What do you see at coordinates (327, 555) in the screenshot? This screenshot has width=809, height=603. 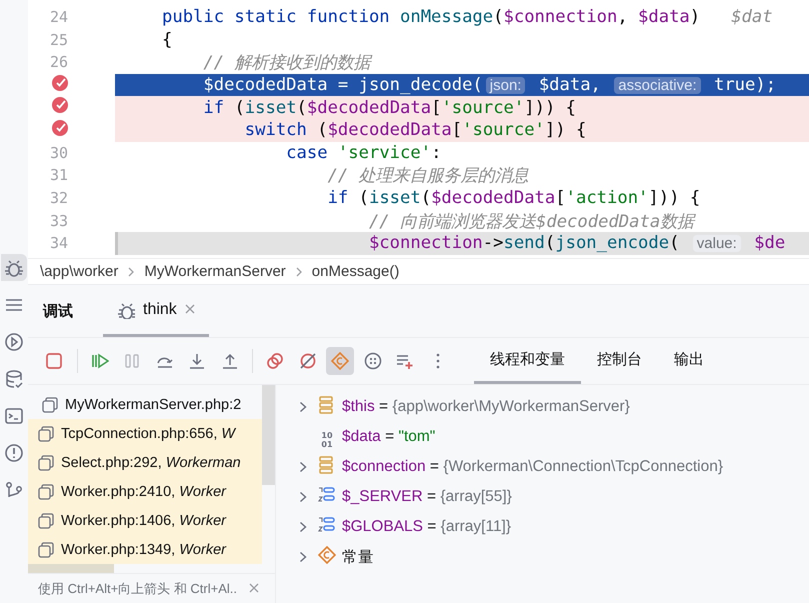 I see `constant-icon` at bounding box center [327, 555].